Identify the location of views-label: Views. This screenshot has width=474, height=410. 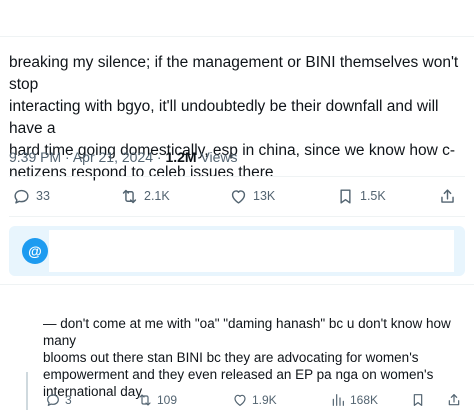
(219, 157).